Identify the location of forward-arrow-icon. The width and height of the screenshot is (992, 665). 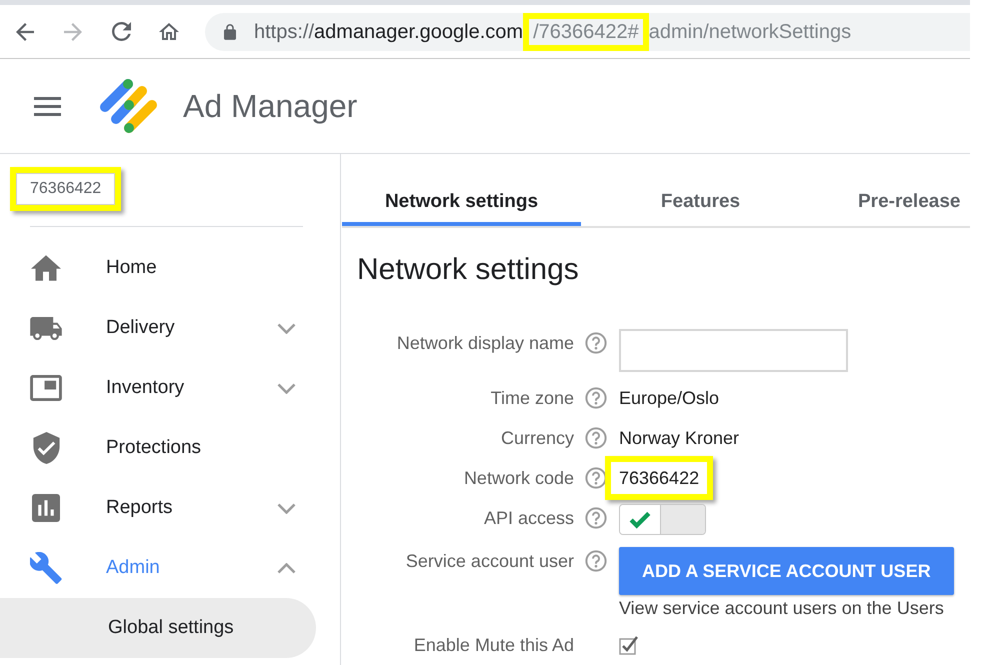
(73, 31).